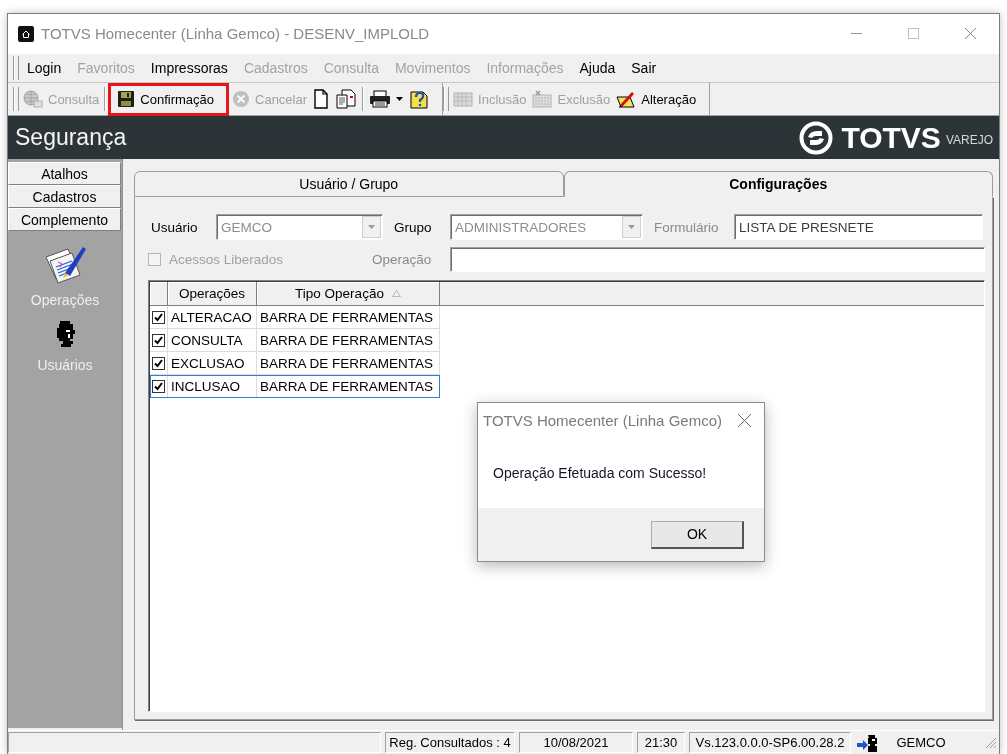 The image size is (1007, 754). I want to click on user-arrow-icon, so click(867, 742).